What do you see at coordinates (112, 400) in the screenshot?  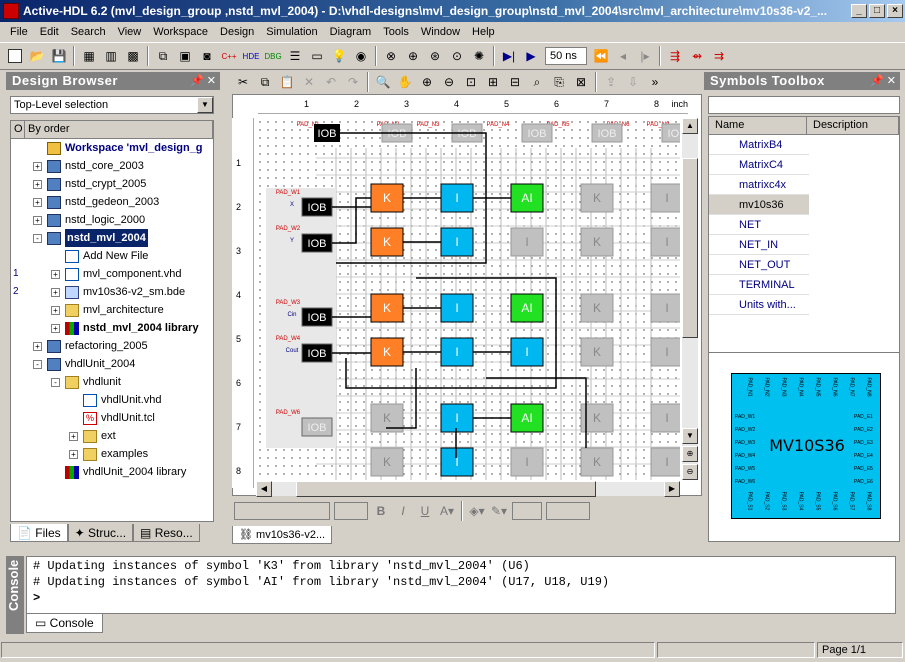 I see `tree-item: vhdlUnit.vhd` at bounding box center [112, 400].